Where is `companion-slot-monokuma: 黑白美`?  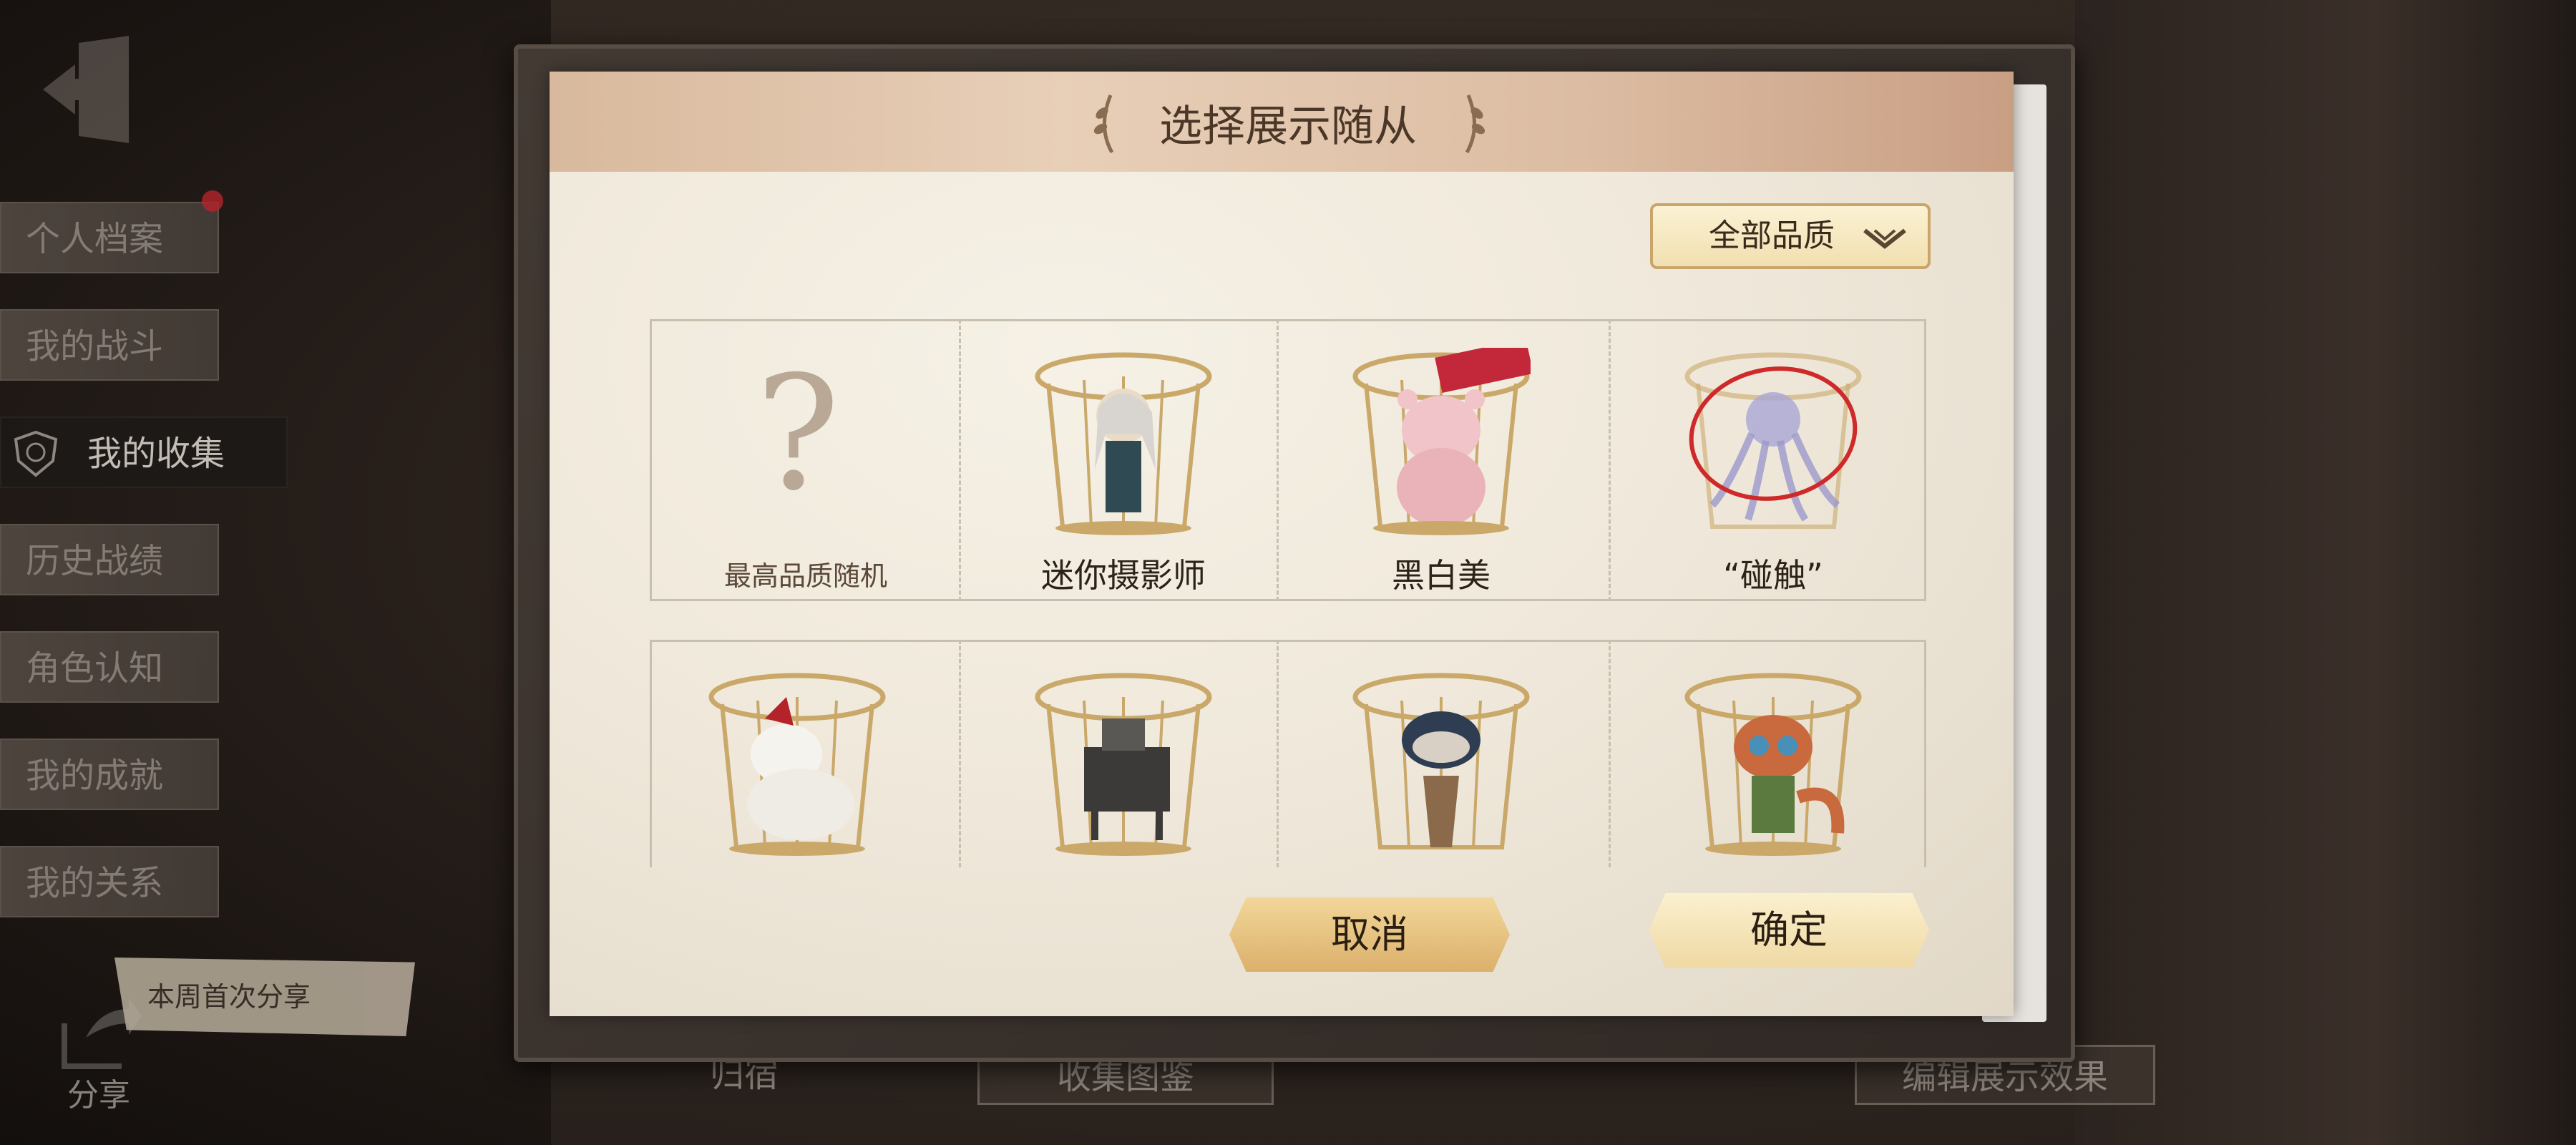
companion-slot-monokuma: 黑白美 is located at coordinates (1441, 460).